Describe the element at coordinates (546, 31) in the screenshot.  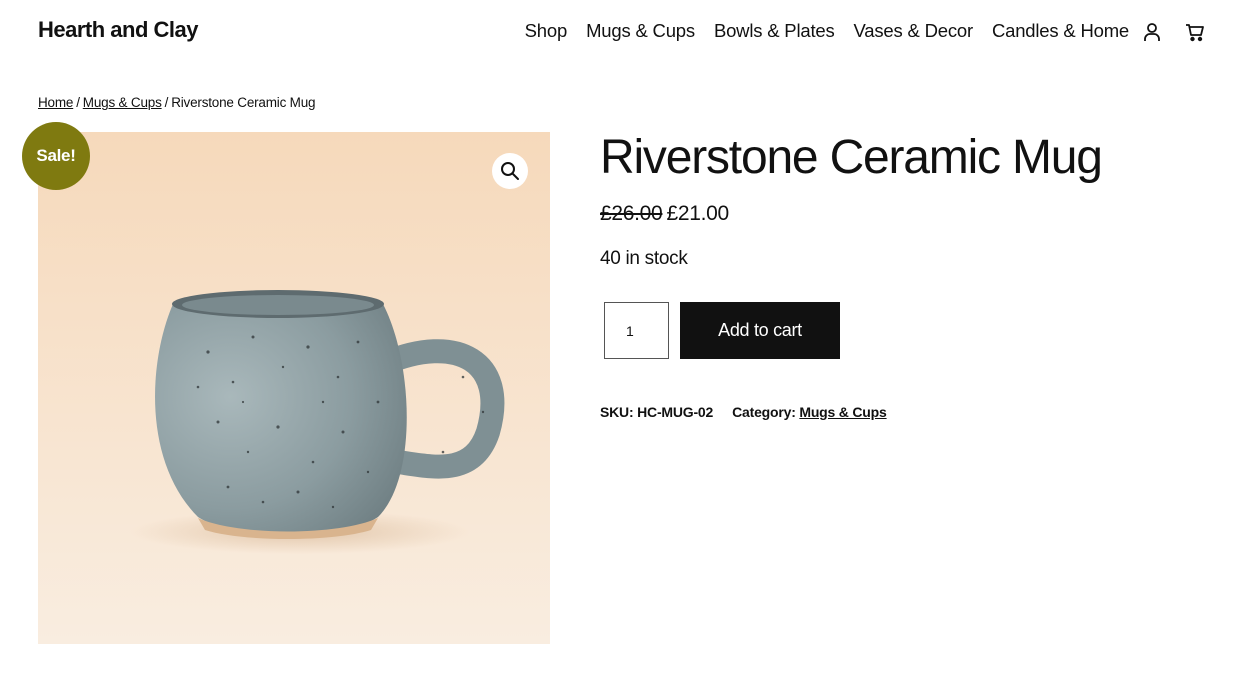
I see `nav-item-shop: Shop` at that location.